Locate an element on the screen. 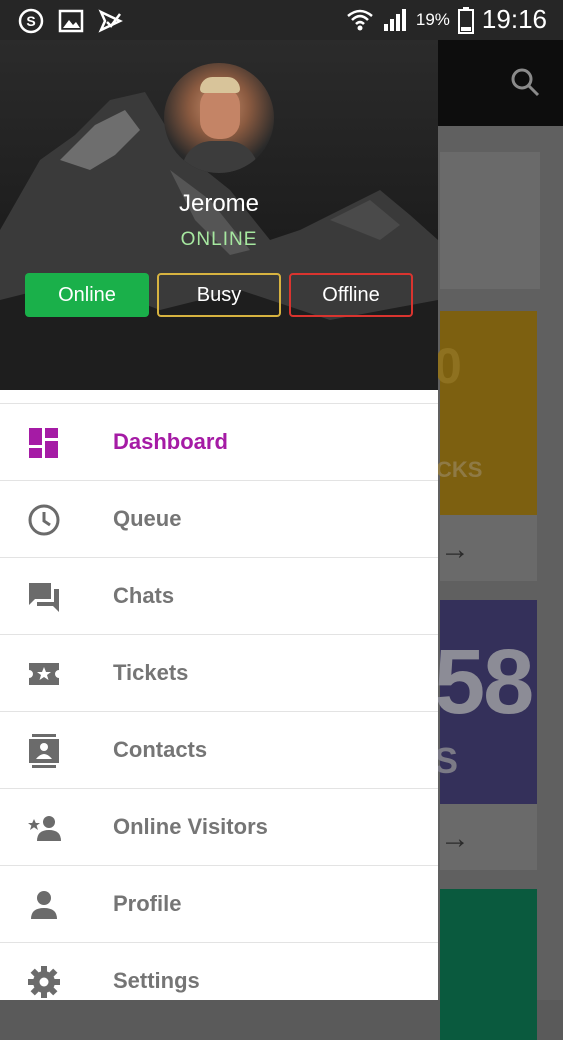  wifi-icon is located at coordinates (360, 19).